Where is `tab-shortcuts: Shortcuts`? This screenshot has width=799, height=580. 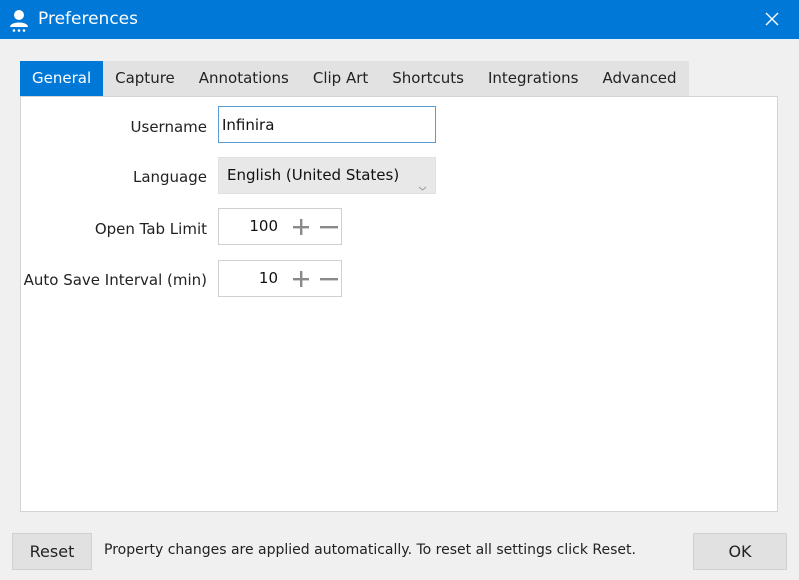 tab-shortcuts: Shortcuts is located at coordinates (428, 78).